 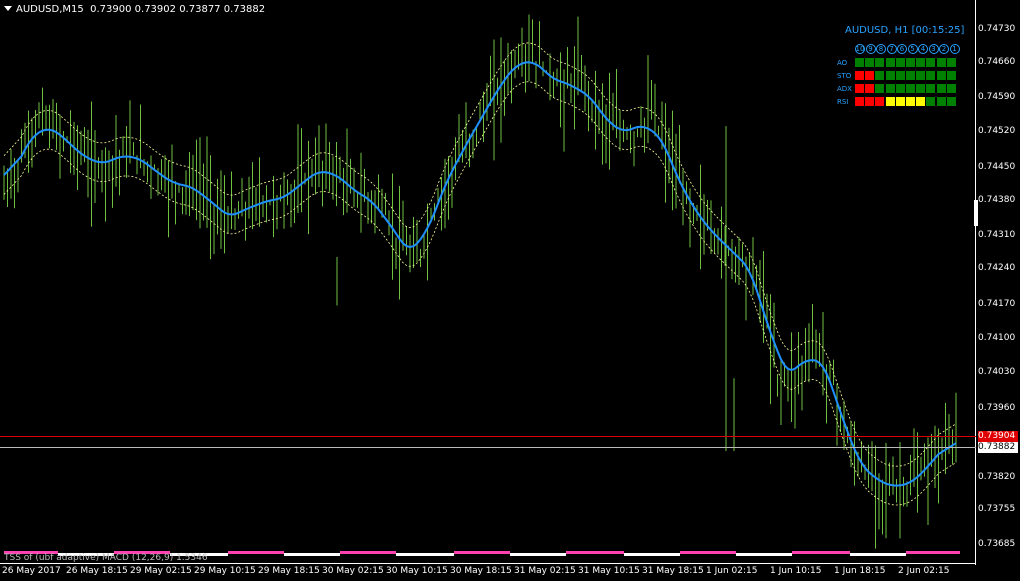 What do you see at coordinates (97, 571) in the screenshot?
I see `time-tick-label: 26 May 18:15` at bounding box center [97, 571].